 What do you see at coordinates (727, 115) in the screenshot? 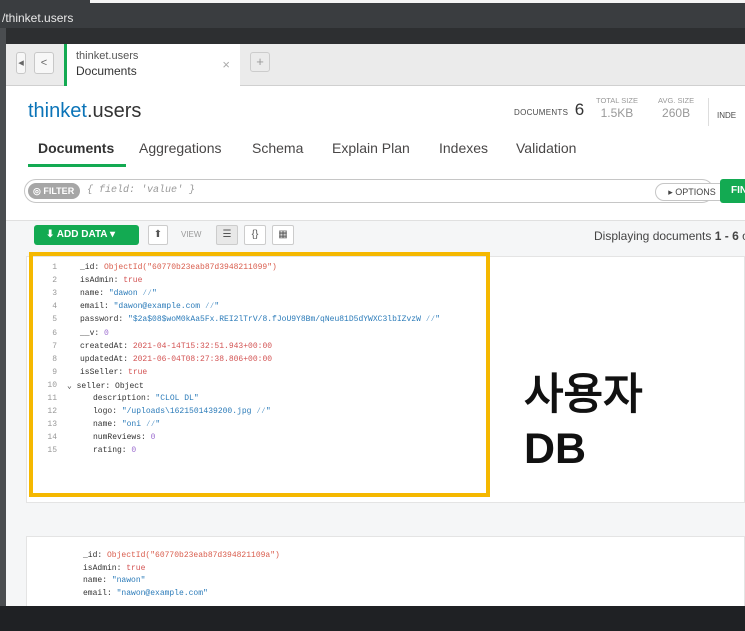
I see `indexes-stat-label: INDE` at bounding box center [727, 115].